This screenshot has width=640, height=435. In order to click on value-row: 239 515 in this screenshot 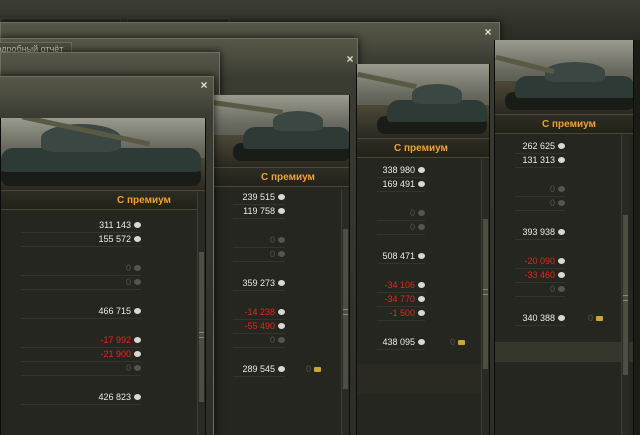, I will do `click(249, 198)`.